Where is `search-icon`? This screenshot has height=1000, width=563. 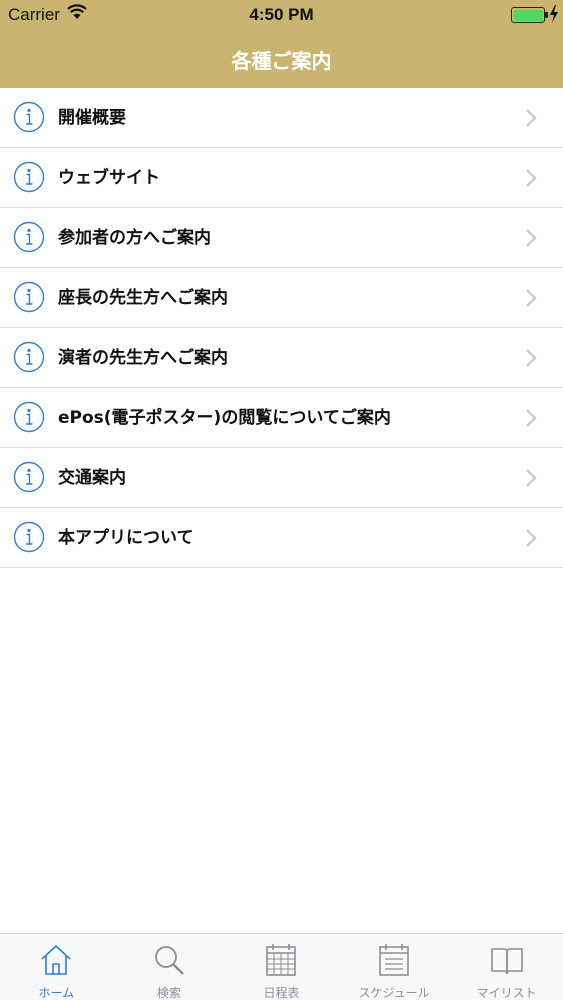 search-icon is located at coordinates (169, 960).